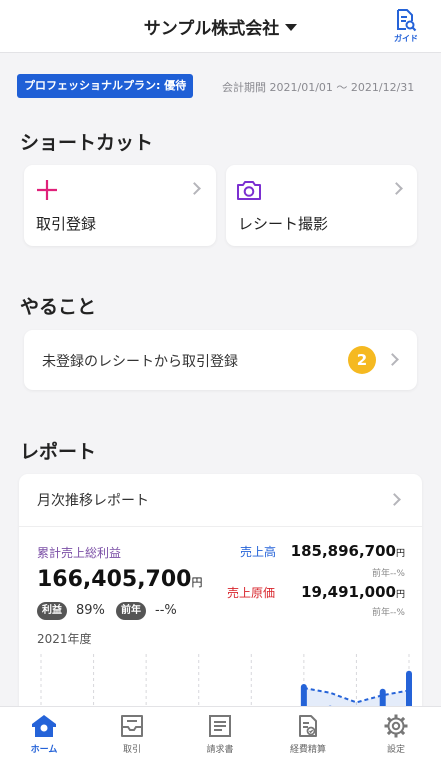 The width and height of the screenshot is (441, 761). I want to click on profit-rate-pill: 利益, so click(52, 611).